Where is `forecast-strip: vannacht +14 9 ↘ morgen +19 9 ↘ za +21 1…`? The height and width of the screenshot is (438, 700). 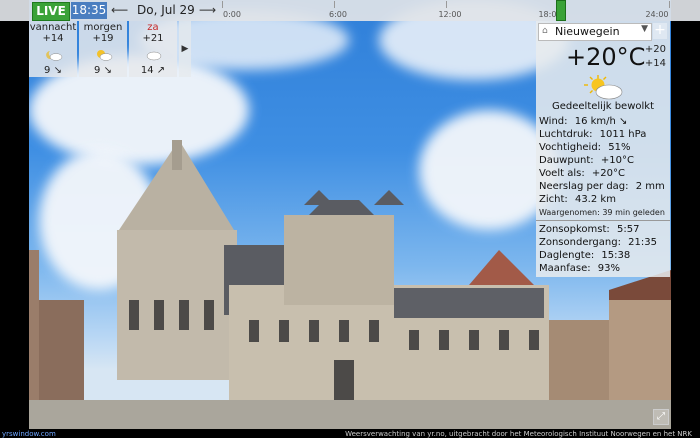 forecast-strip: vannacht +14 9 ↘ morgen +19 9 ↘ za +21 1… is located at coordinates (110, 50).